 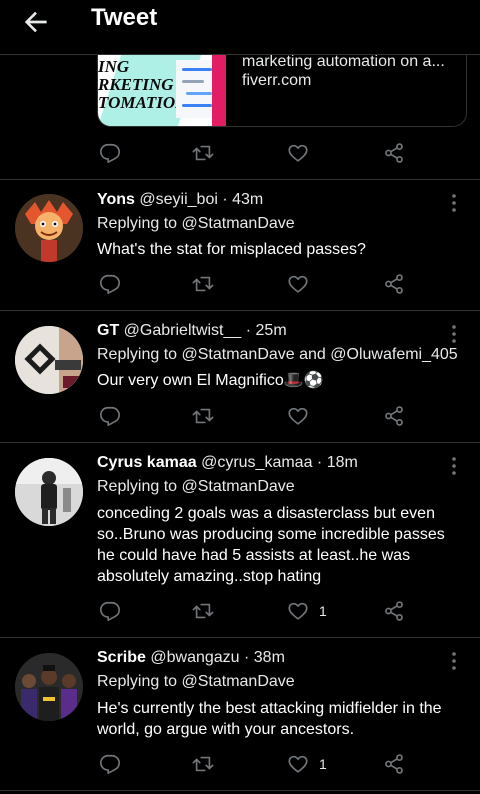 What do you see at coordinates (257, 153) in the screenshot?
I see `main-tweet-actions` at bounding box center [257, 153].